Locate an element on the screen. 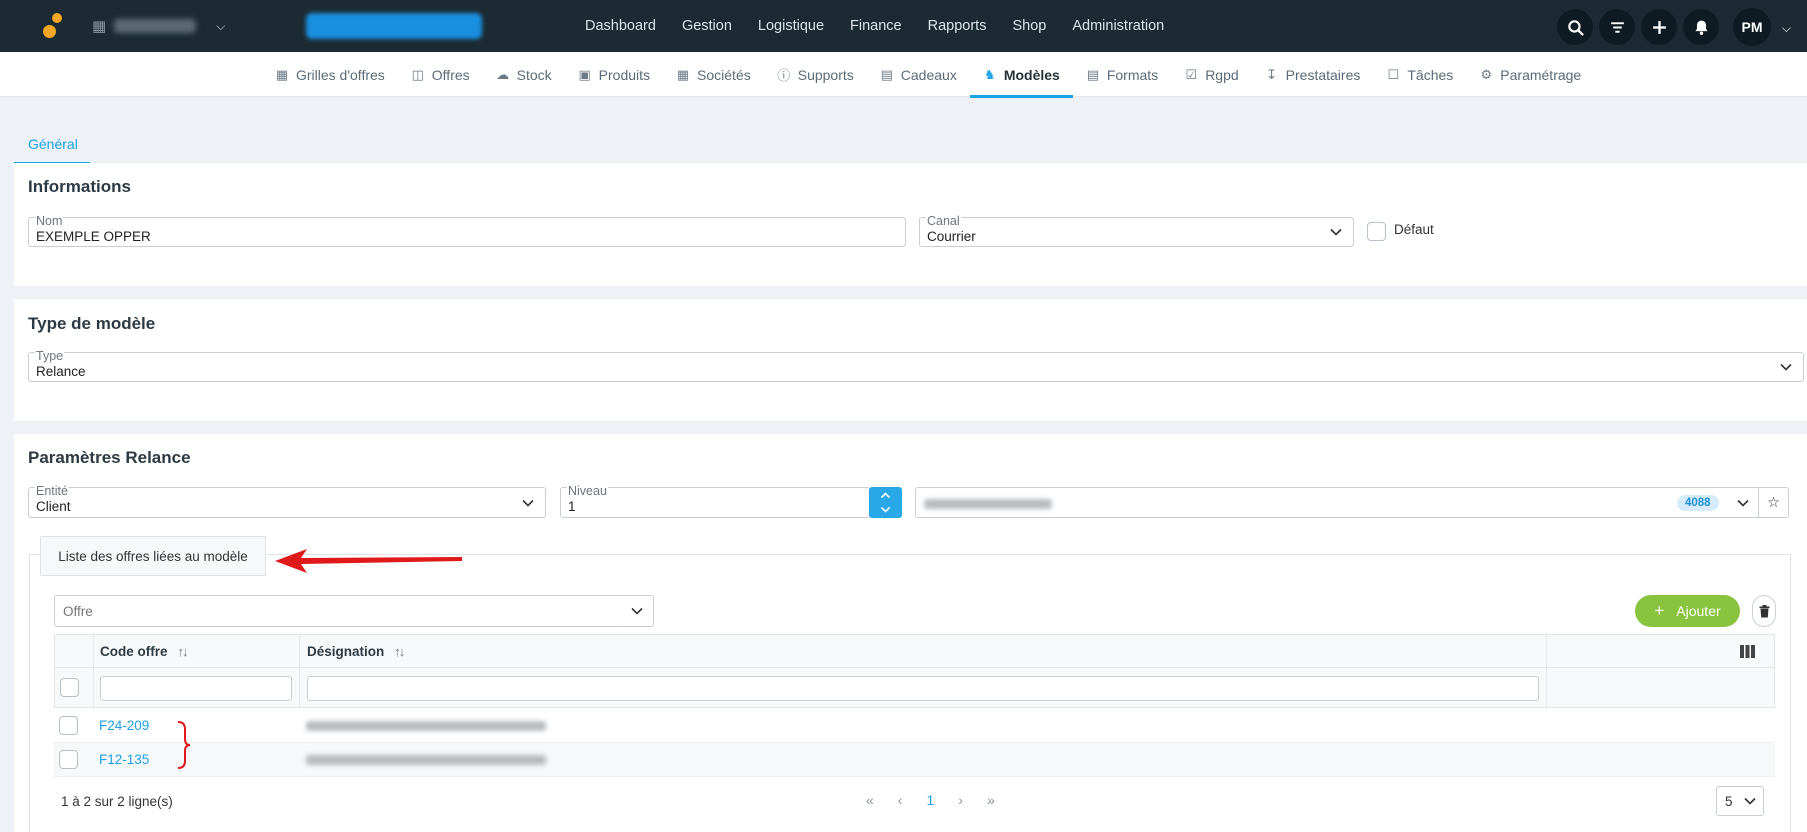 The width and height of the screenshot is (1807, 832). niveau-input: Niveau 1 is located at coordinates (715, 501).